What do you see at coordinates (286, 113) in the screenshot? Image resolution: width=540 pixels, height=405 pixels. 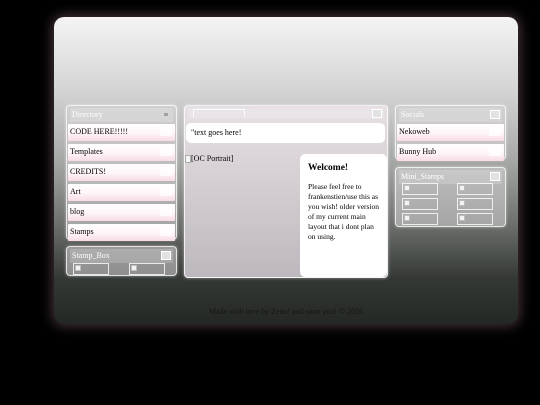 I see `main-title-bar` at bounding box center [286, 113].